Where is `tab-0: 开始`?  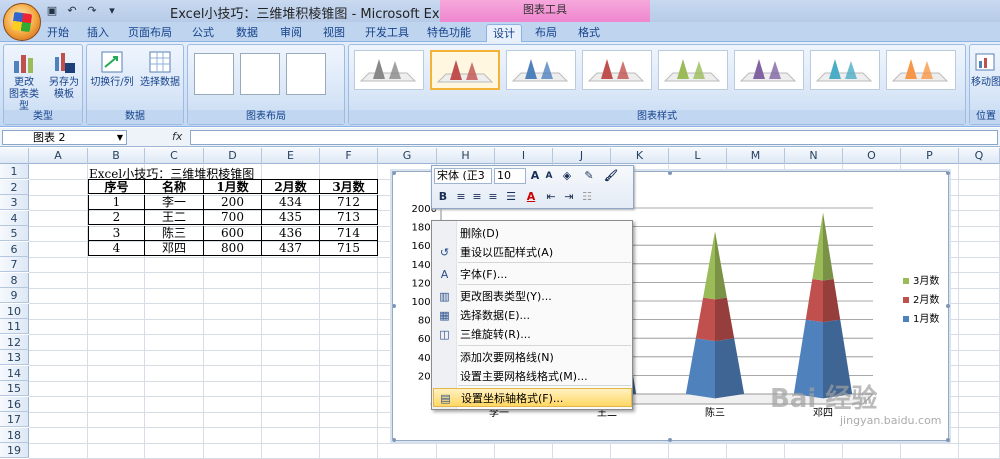 tab-0: 开始 is located at coordinates (58, 33).